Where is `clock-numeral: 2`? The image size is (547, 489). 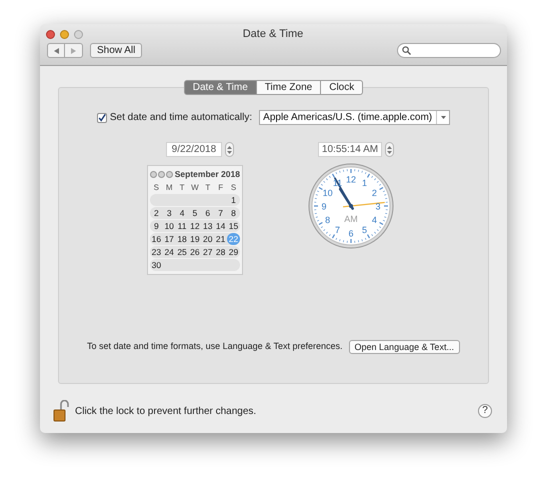
clock-numeral: 2 is located at coordinates (374, 193).